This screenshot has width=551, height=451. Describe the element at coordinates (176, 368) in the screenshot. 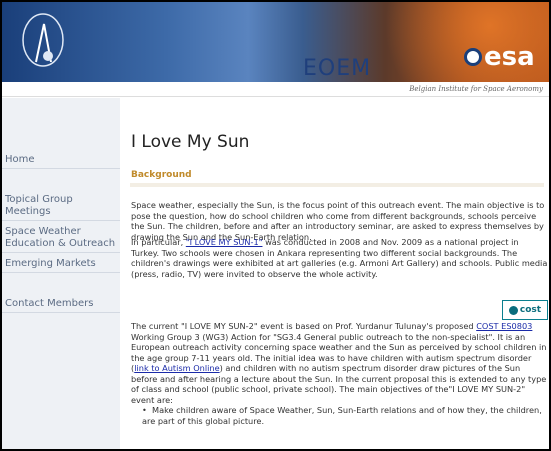

I see `autism-online-link: link to Autism Online` at that location.